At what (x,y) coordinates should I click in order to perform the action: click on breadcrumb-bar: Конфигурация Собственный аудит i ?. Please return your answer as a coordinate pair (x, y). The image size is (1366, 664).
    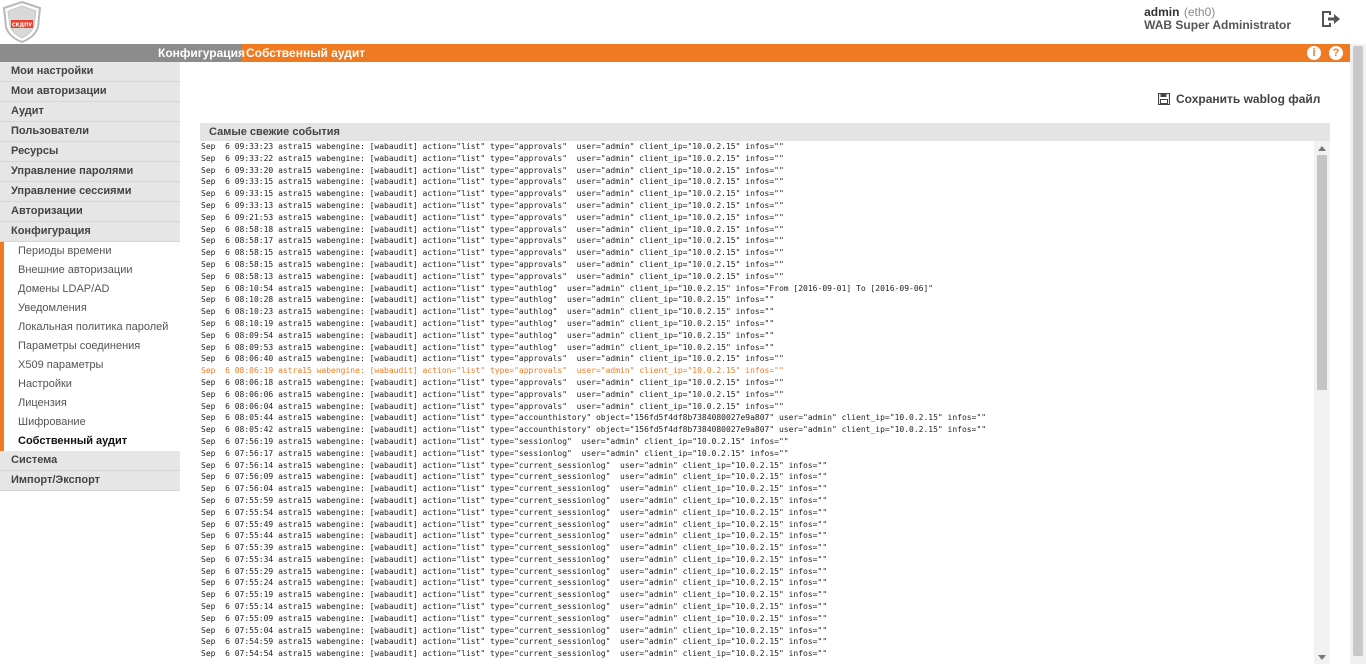
    Looking at the image, I should click on (675, 53).